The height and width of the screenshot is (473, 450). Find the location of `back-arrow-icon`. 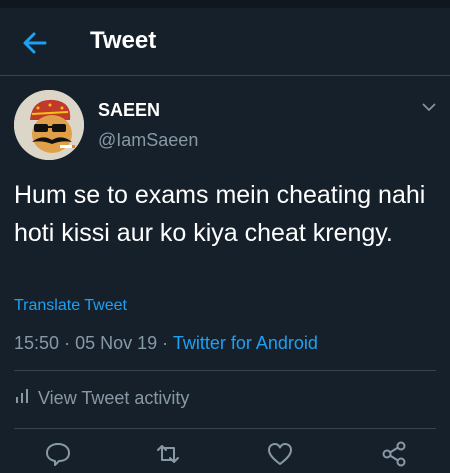

back-arrow-icon is located at coordinates (35, 43).